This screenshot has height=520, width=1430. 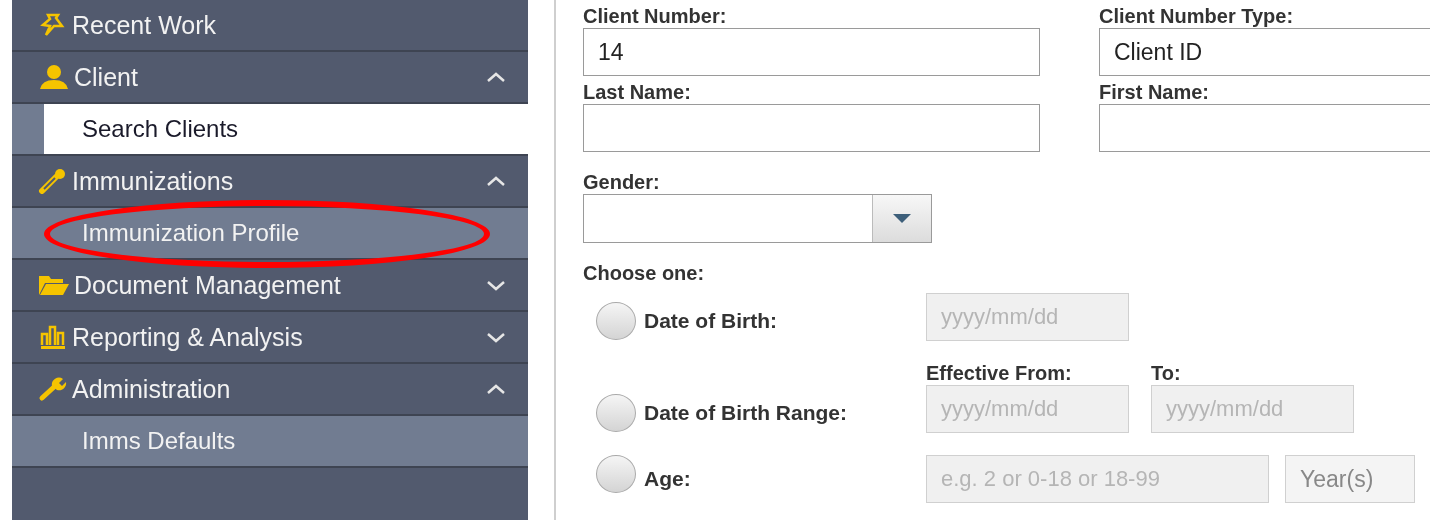 I want to click on sidebar-section: Reporting & Analysis, so click(x=270, y=338).